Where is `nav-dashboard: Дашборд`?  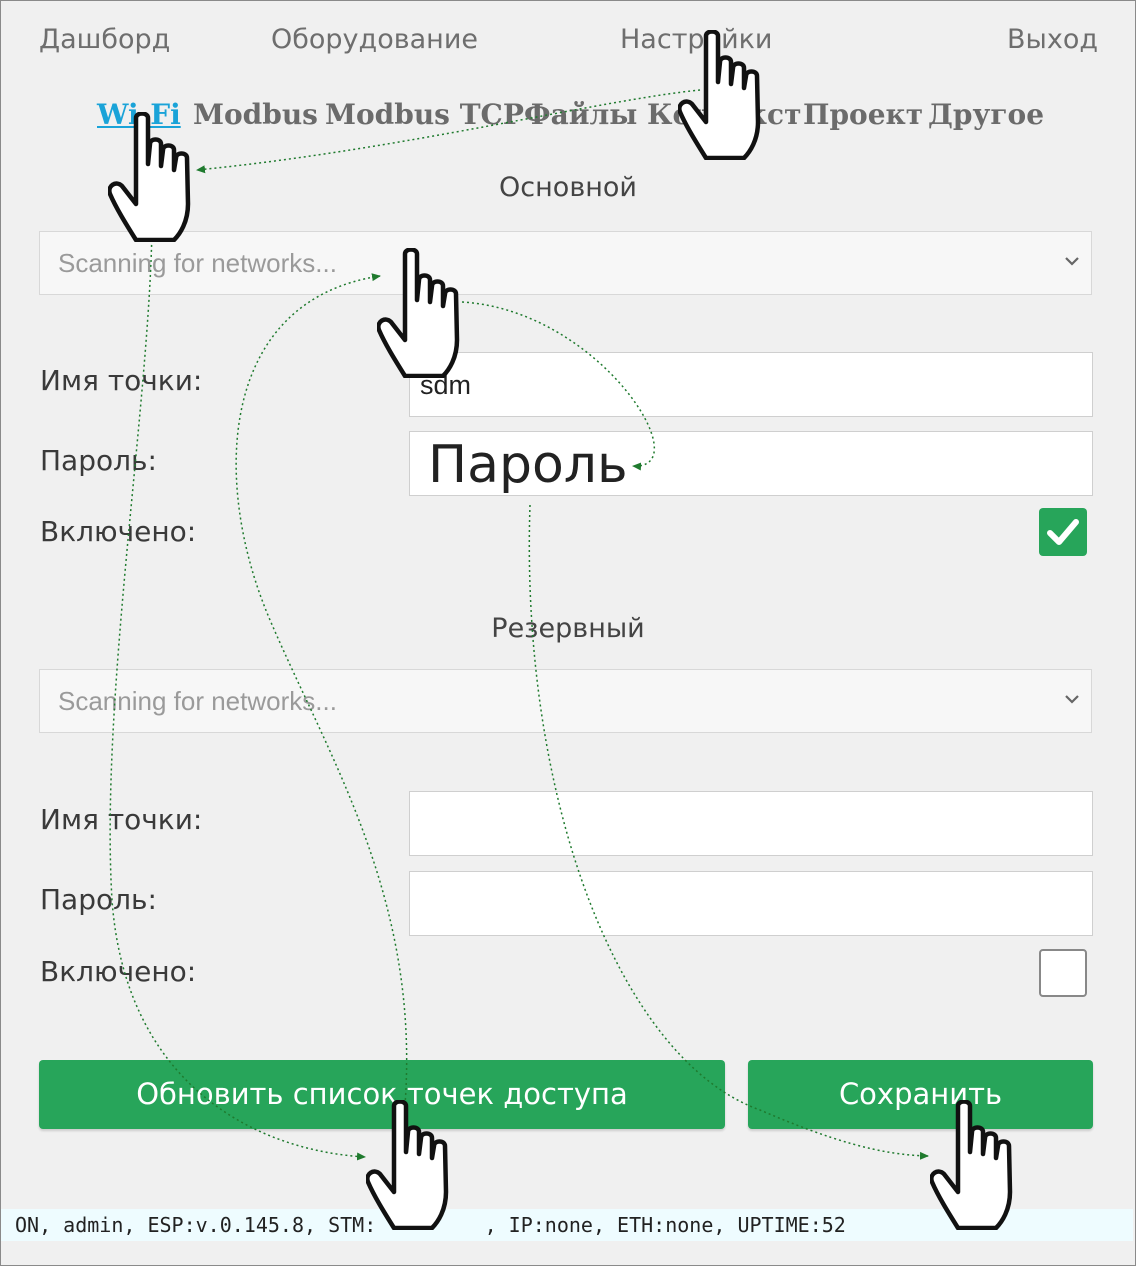 nav-dashboard: Дашборд is located at coordinates (104, 39).